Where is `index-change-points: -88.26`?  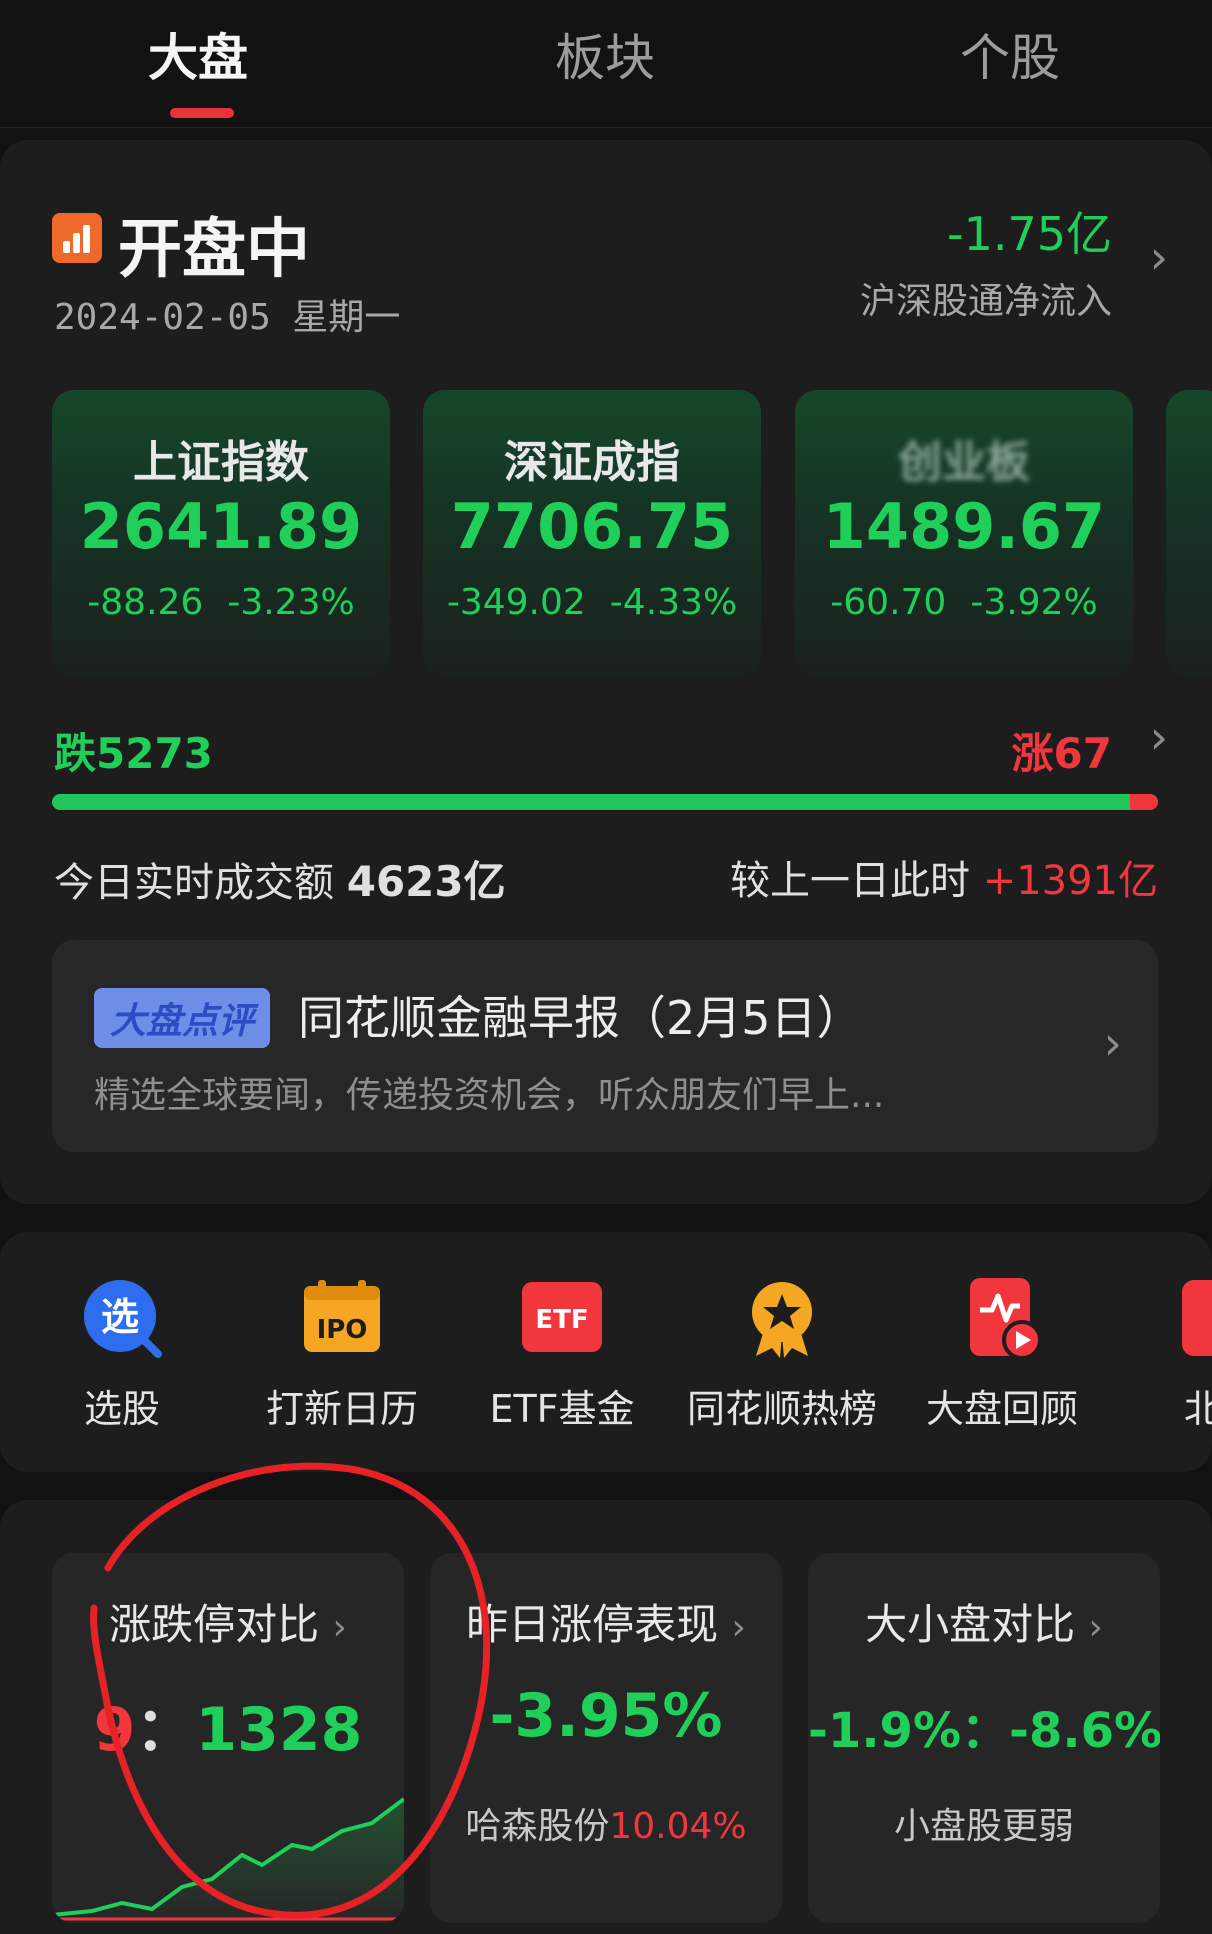 index-change-points: -88.26 is located at coordinates (145, 602).